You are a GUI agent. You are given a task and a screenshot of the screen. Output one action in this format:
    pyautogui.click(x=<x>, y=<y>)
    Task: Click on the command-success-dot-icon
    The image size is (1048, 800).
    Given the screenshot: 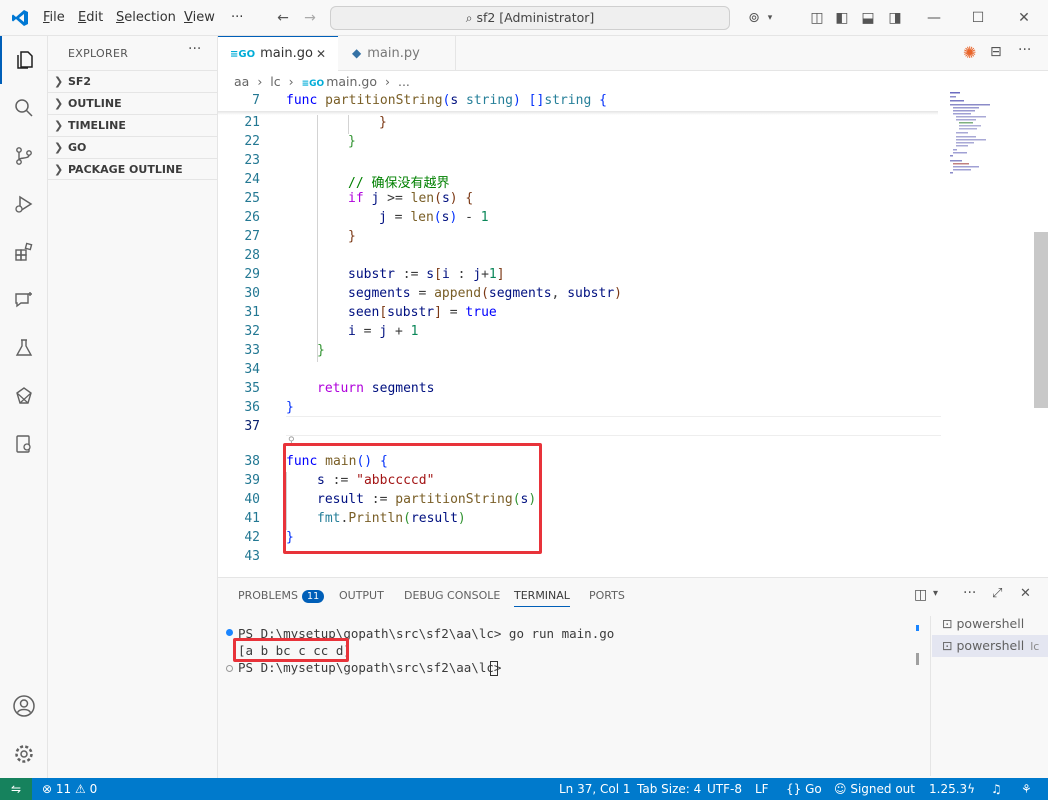 What is the action you would take?
    pyautogui.click(x=229, y=632)
    